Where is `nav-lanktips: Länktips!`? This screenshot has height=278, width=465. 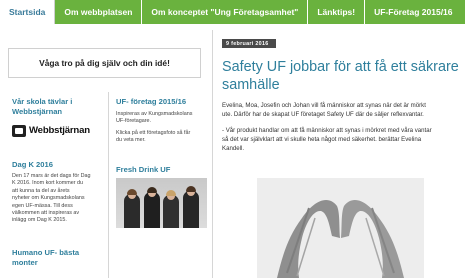
nav-lanktips: Länktips! is located at coordinates (337, 12).